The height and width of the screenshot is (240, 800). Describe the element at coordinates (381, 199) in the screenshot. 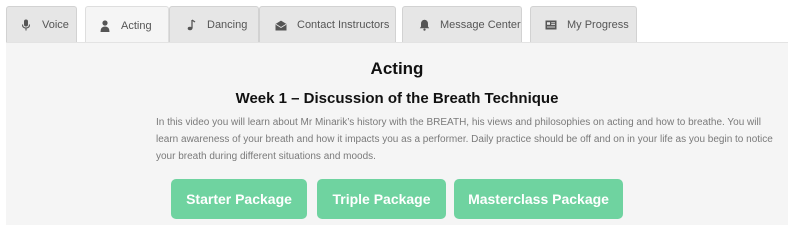

I see `triple-package-button: Triple Package` at that location.